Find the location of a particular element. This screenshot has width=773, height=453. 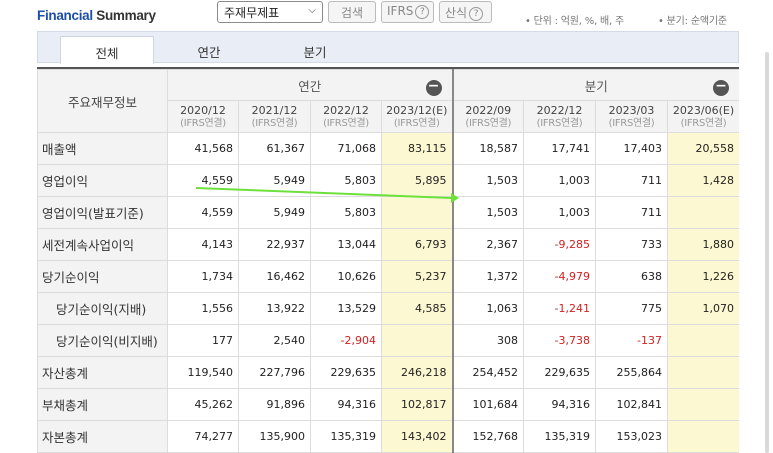

scrollbar is located at coordinates (765, 226).